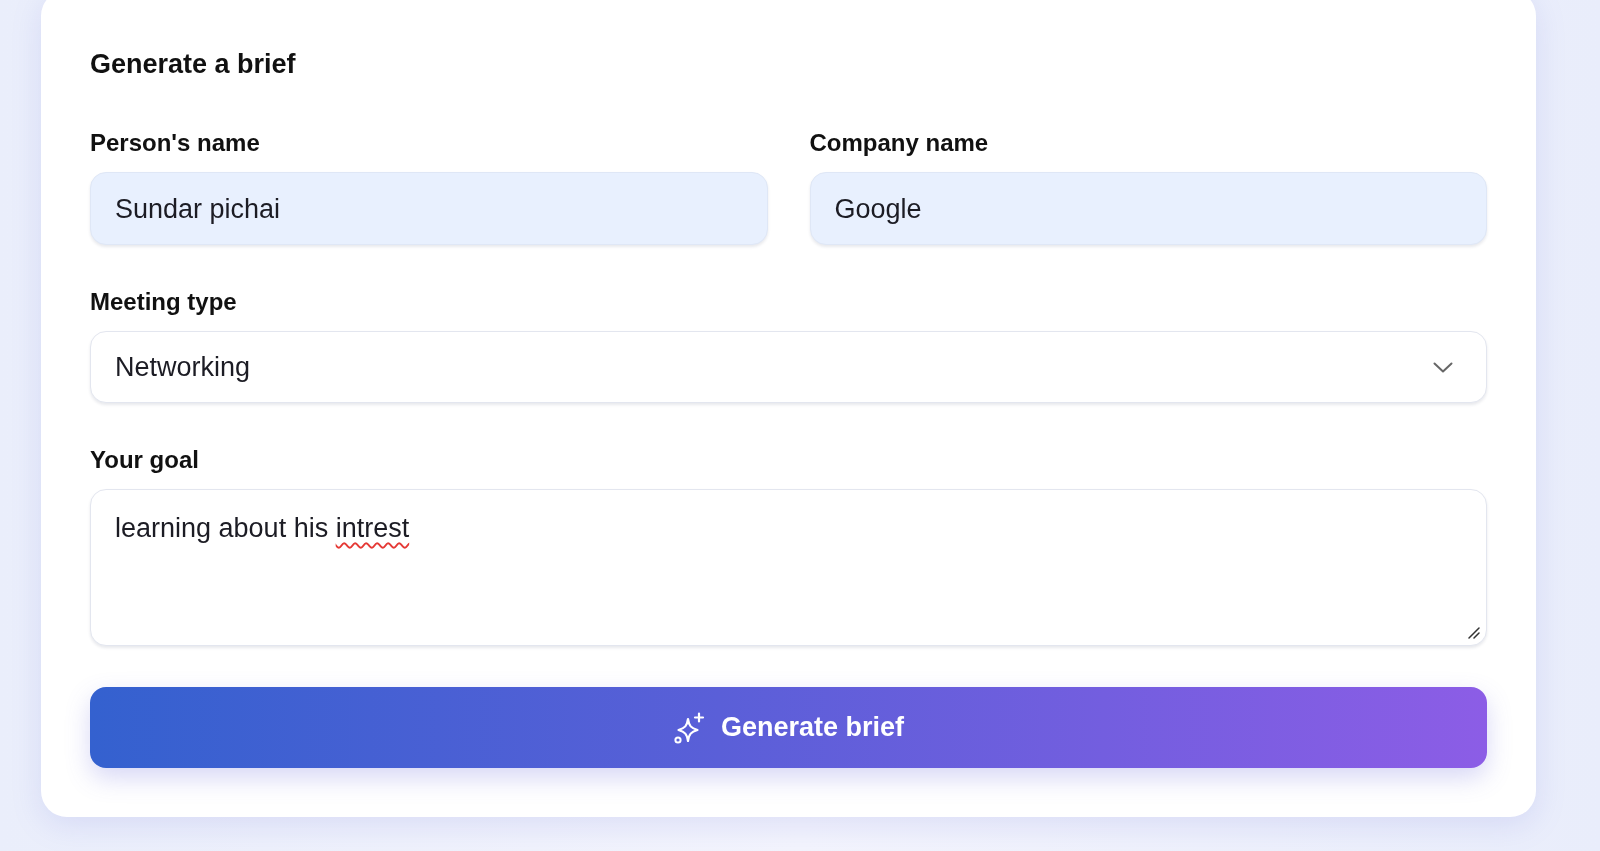 Image resolution: width=1600 pixels, height=851 pixels. What do you see at coordinates (1443, 367) in the screenshot?
I see `chevron-down-icon` at bounding box center [1443, 367].